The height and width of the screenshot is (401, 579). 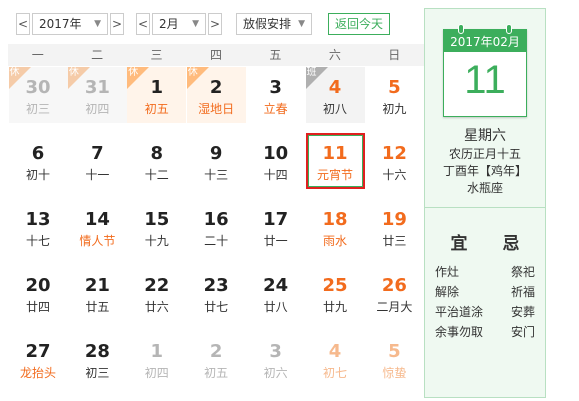 I want to click on day-cell: 7 十一, so click(x=97, y=161).